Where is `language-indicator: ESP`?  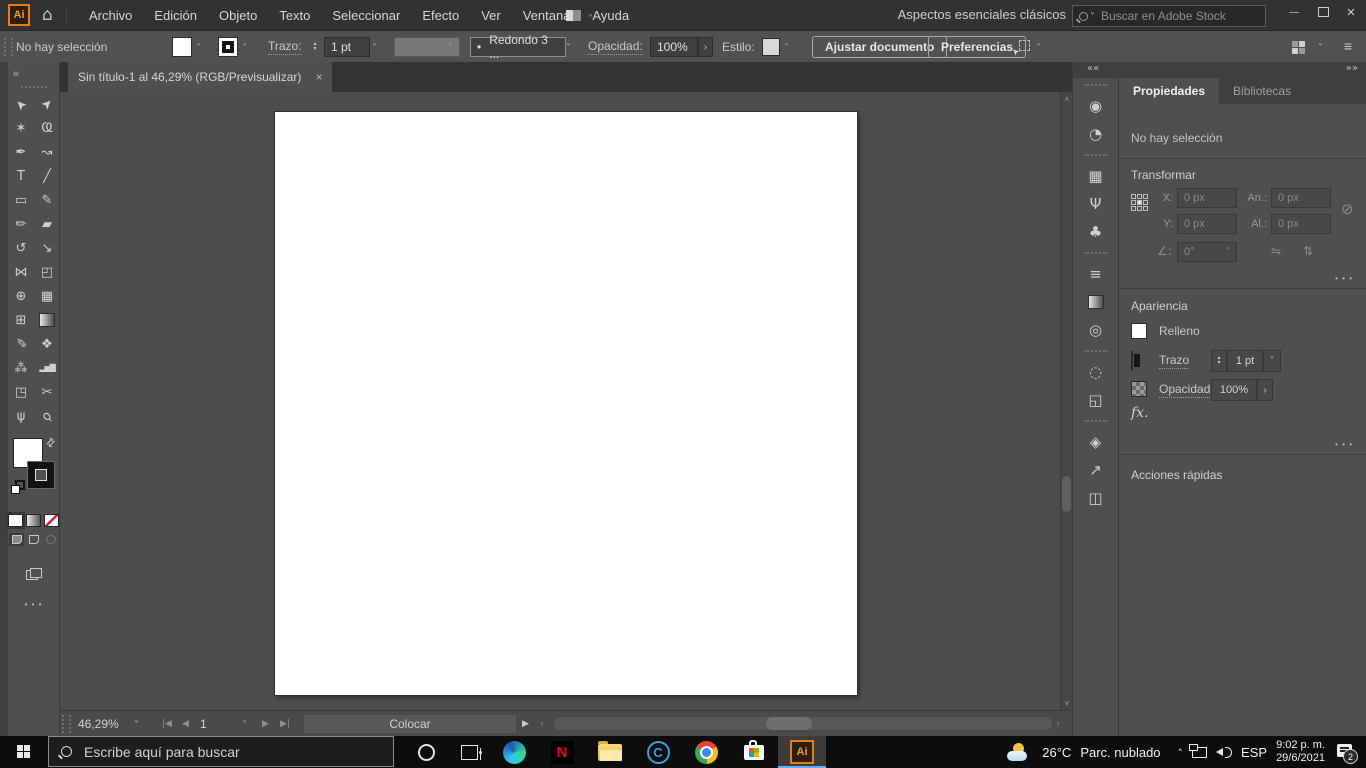 language-indicator: ESP is located at coordinates (1254, 752).